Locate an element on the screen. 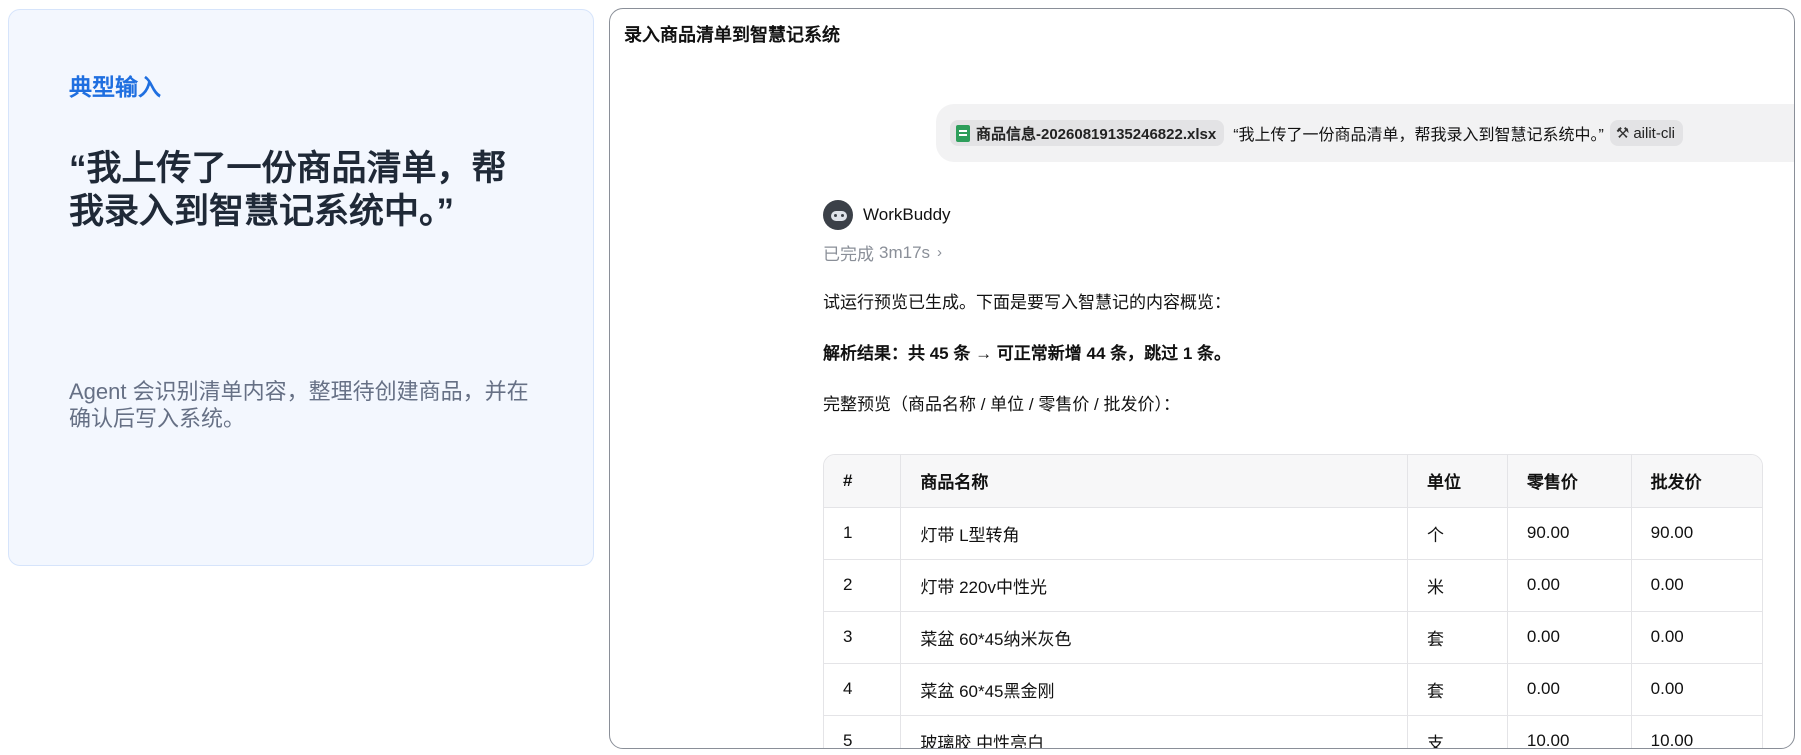 This screenshot has width=1801, height=755. chevron-right-icon: › is located at coordinates (940, 252).